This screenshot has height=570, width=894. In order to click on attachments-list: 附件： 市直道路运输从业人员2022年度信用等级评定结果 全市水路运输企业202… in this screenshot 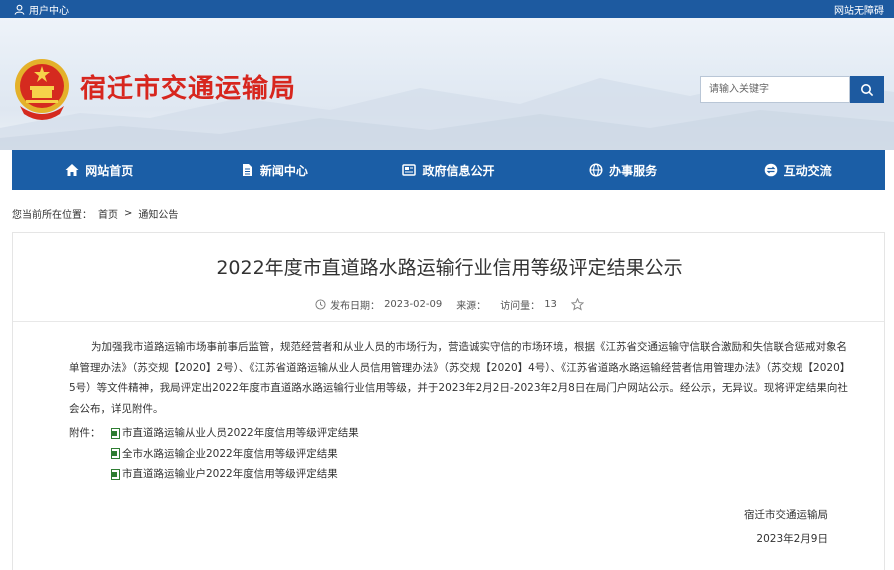, I will do `click(214, 454)`.